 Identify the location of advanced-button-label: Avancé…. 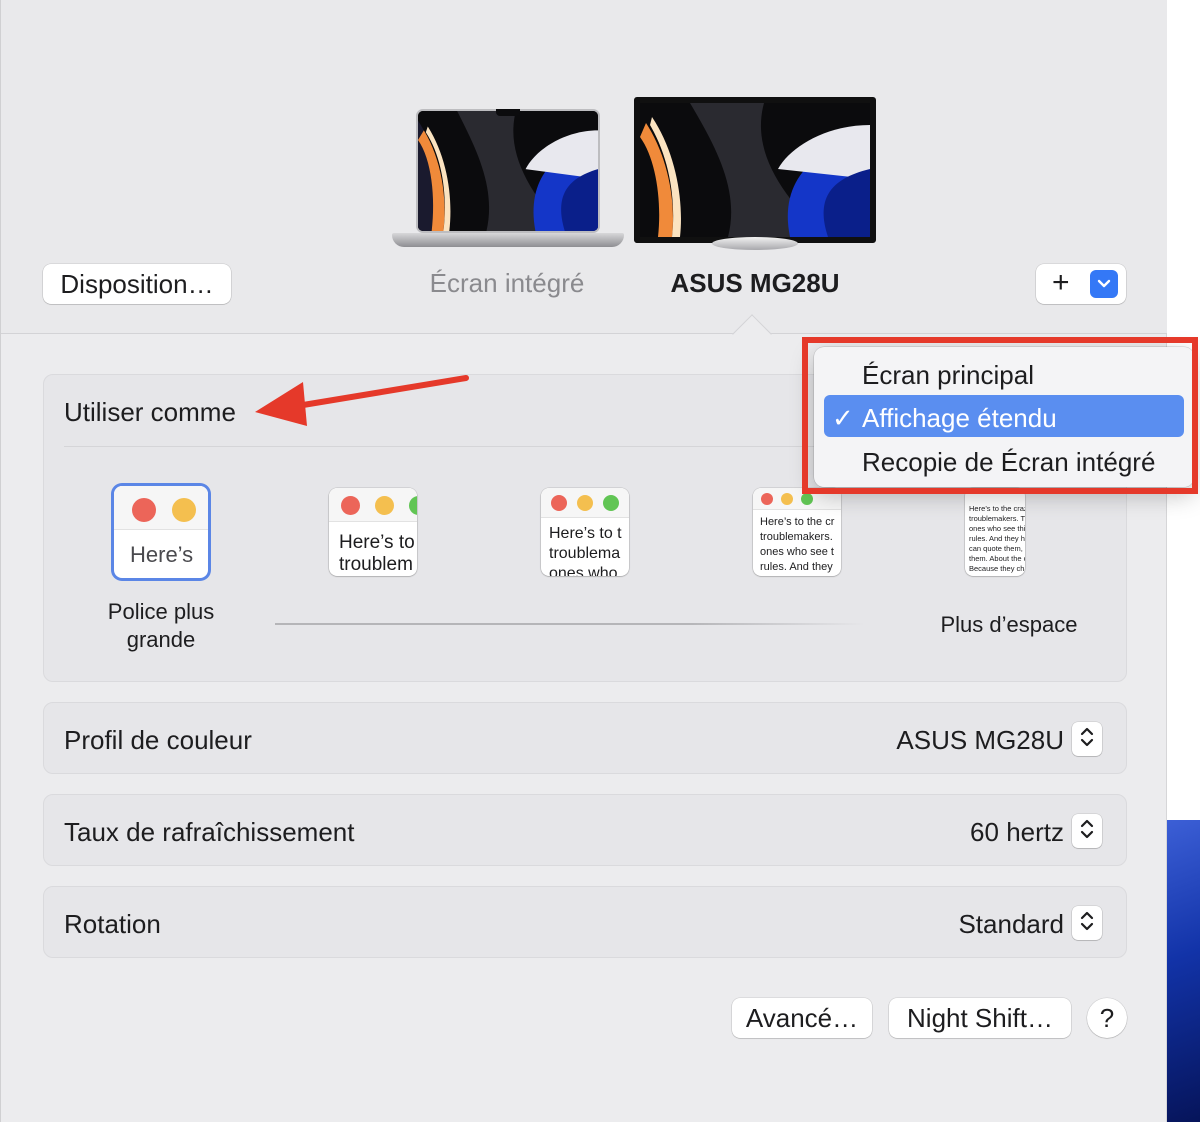
(802, 1017).